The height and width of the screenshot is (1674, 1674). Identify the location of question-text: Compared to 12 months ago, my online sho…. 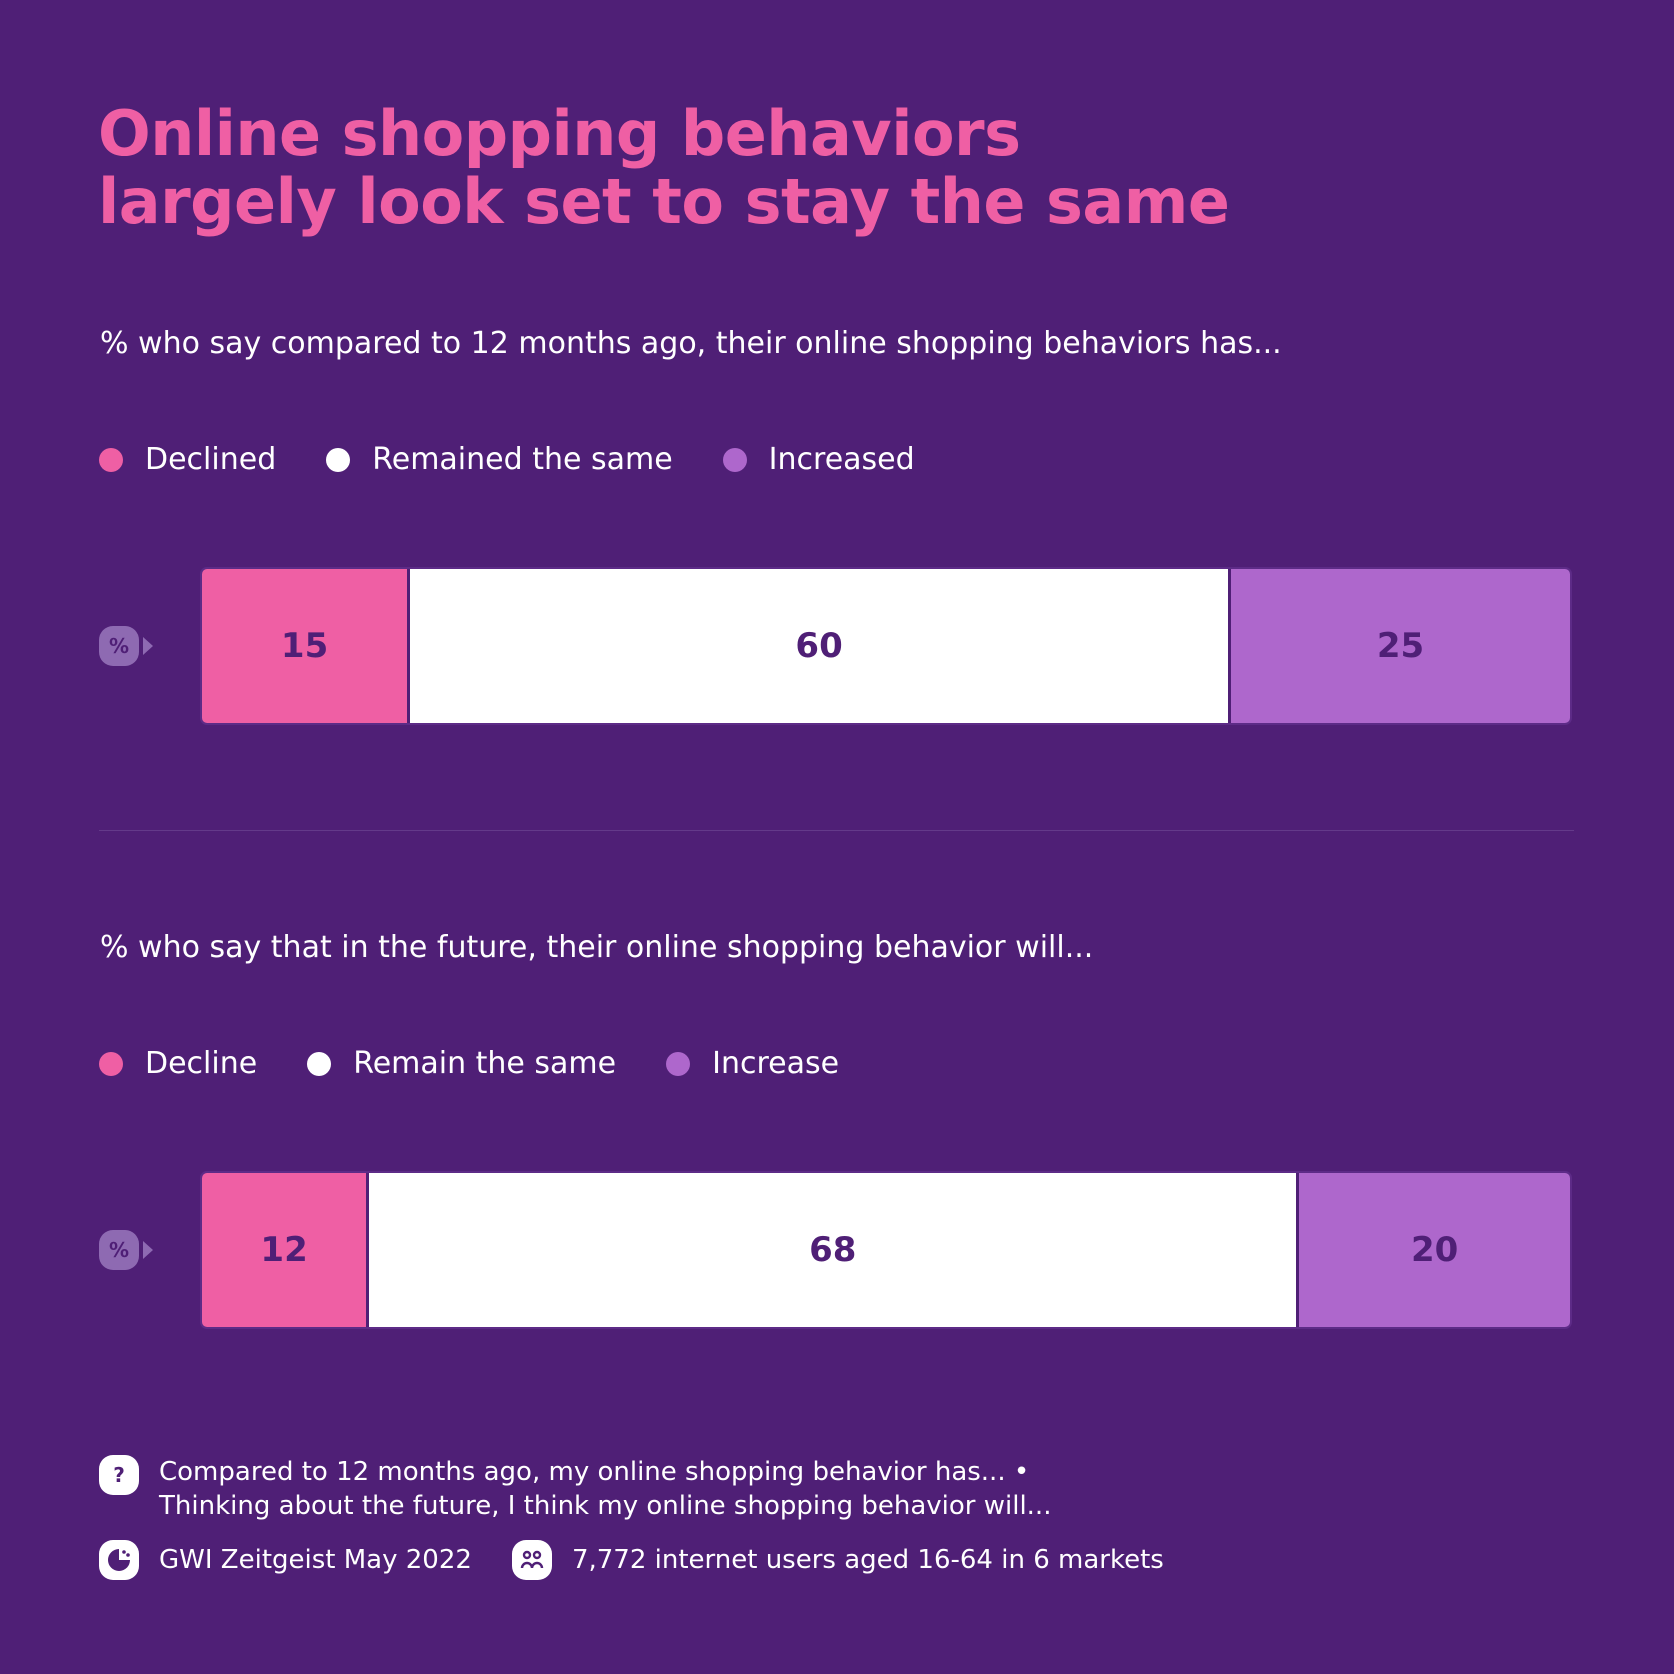
(605, 1489).